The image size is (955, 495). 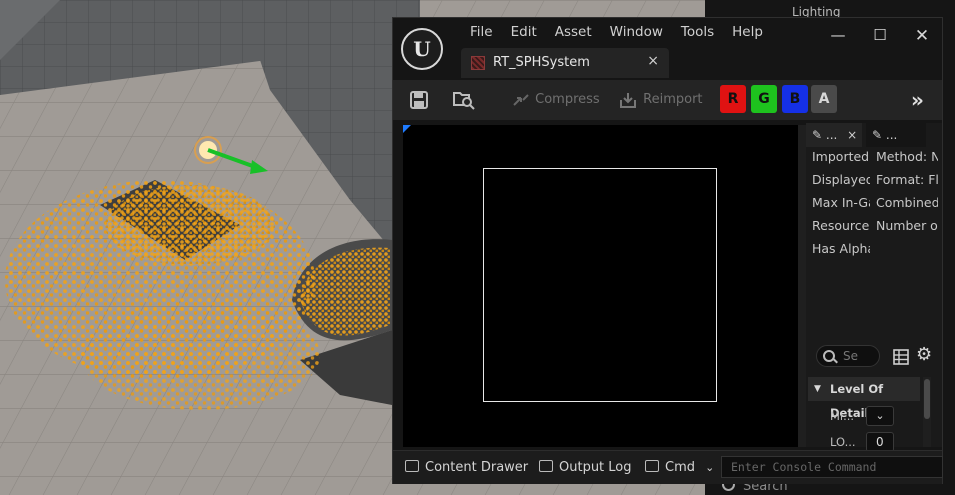 I want to click on texture-preview, so click(x=600, y=285).